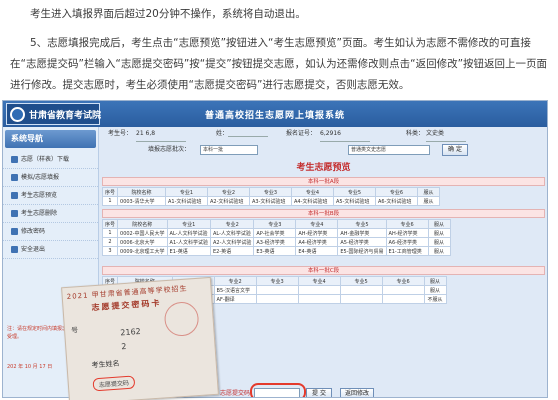 This screenshot has height=400, width=558. What do you see at coordinates (446, 134) in the screenshot?
I see `subject-value: 文史类` at bounding box center [446, 134].